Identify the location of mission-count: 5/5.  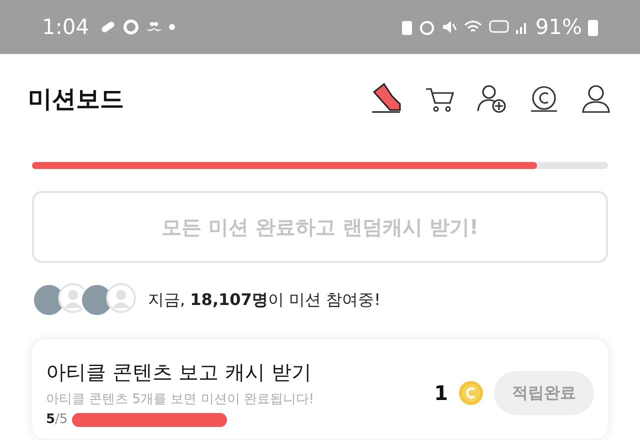
(57, 419).